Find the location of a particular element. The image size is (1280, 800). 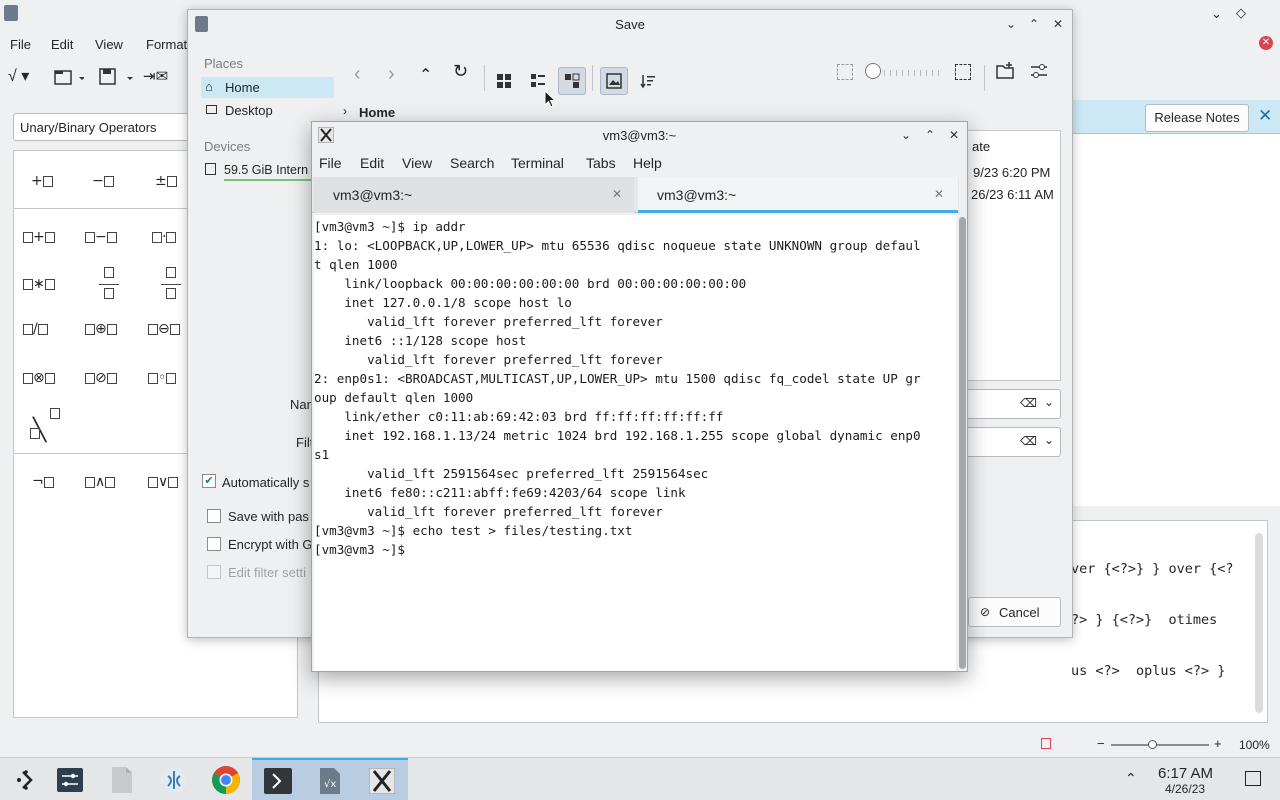

sort-icon is located at coordinates (648, 81).